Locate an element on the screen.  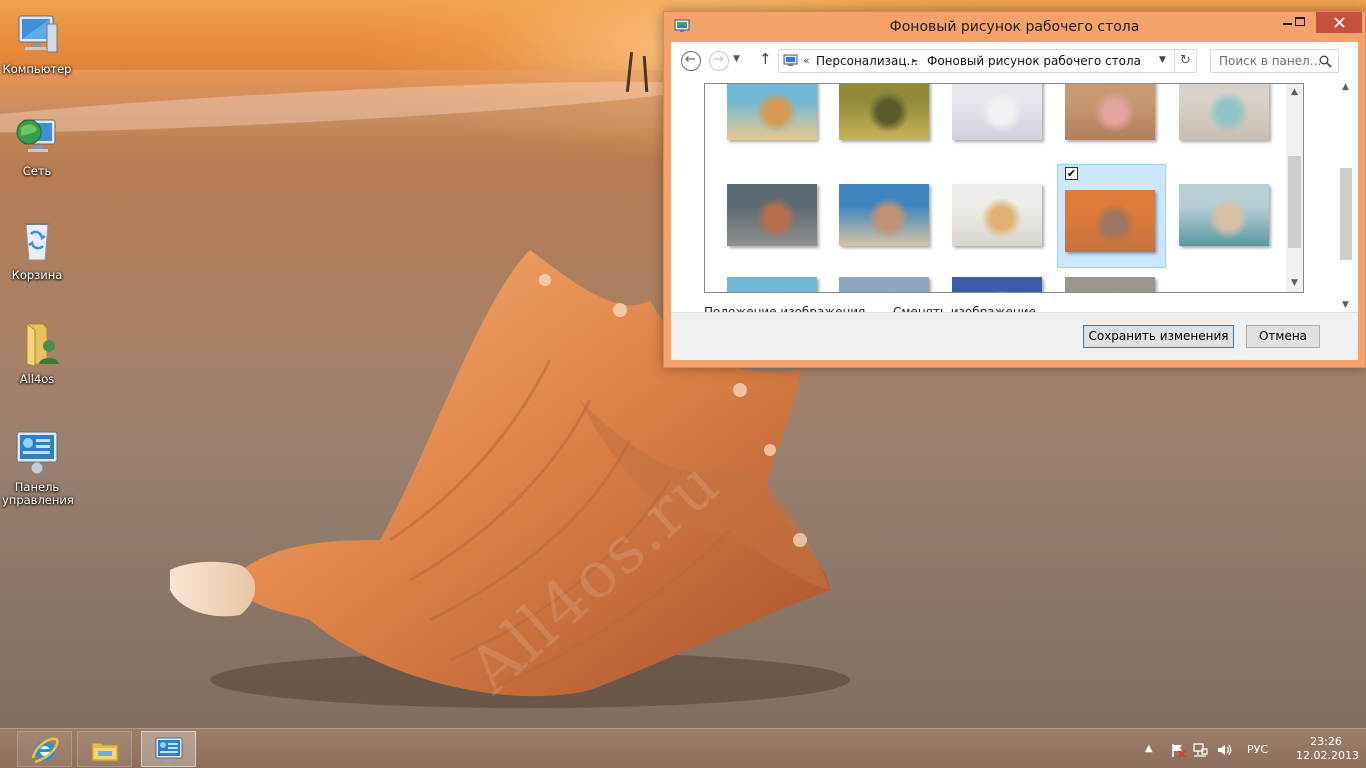
maximize-button is located at coordinates (1305, 22).